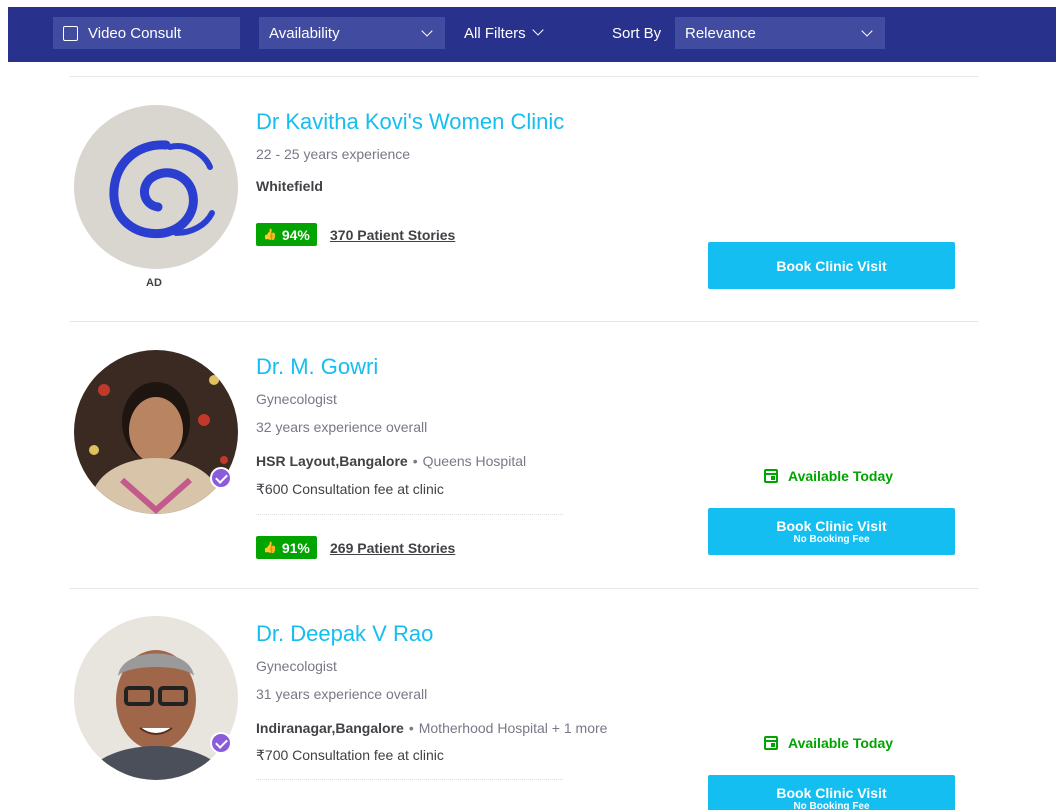 Image resolution: width=1056 pixels, height=810 pixels. Describe the element at coordinates (295, 234) in the screenshot. I see `rating-value: 94%` at that location.